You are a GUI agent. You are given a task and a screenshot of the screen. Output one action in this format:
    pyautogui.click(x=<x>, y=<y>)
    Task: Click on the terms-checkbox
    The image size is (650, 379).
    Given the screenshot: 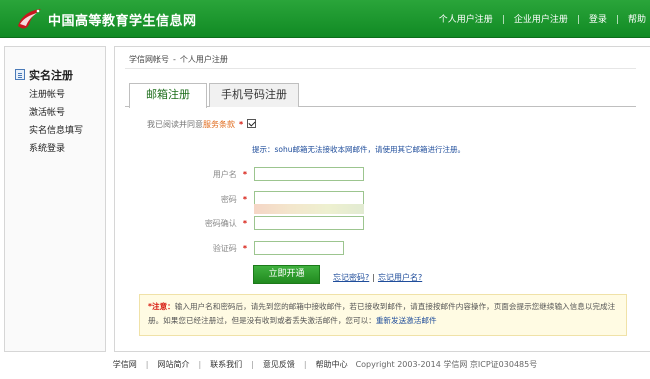 What is the action you would take?
    pyautogui.click(x=252, y=123)
    